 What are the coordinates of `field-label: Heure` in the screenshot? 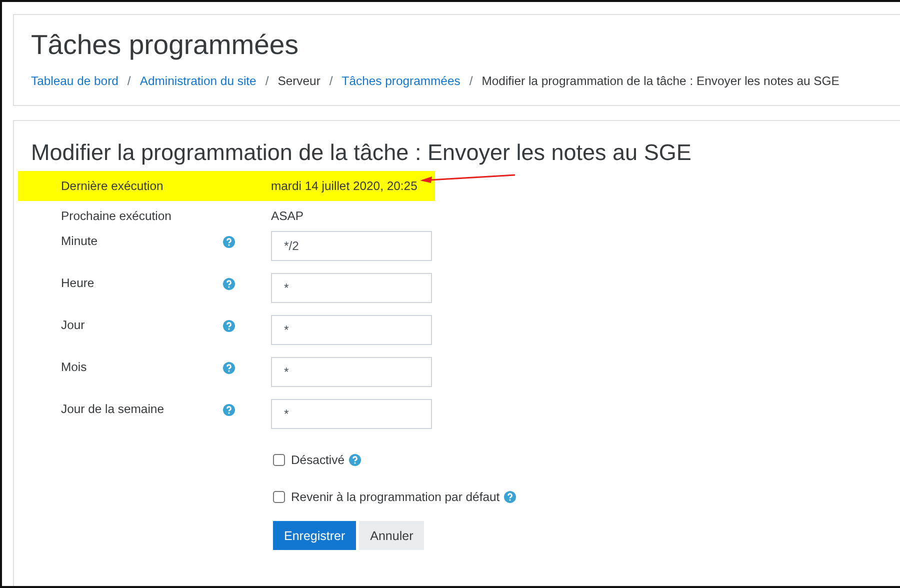 It's located at (78, 282).